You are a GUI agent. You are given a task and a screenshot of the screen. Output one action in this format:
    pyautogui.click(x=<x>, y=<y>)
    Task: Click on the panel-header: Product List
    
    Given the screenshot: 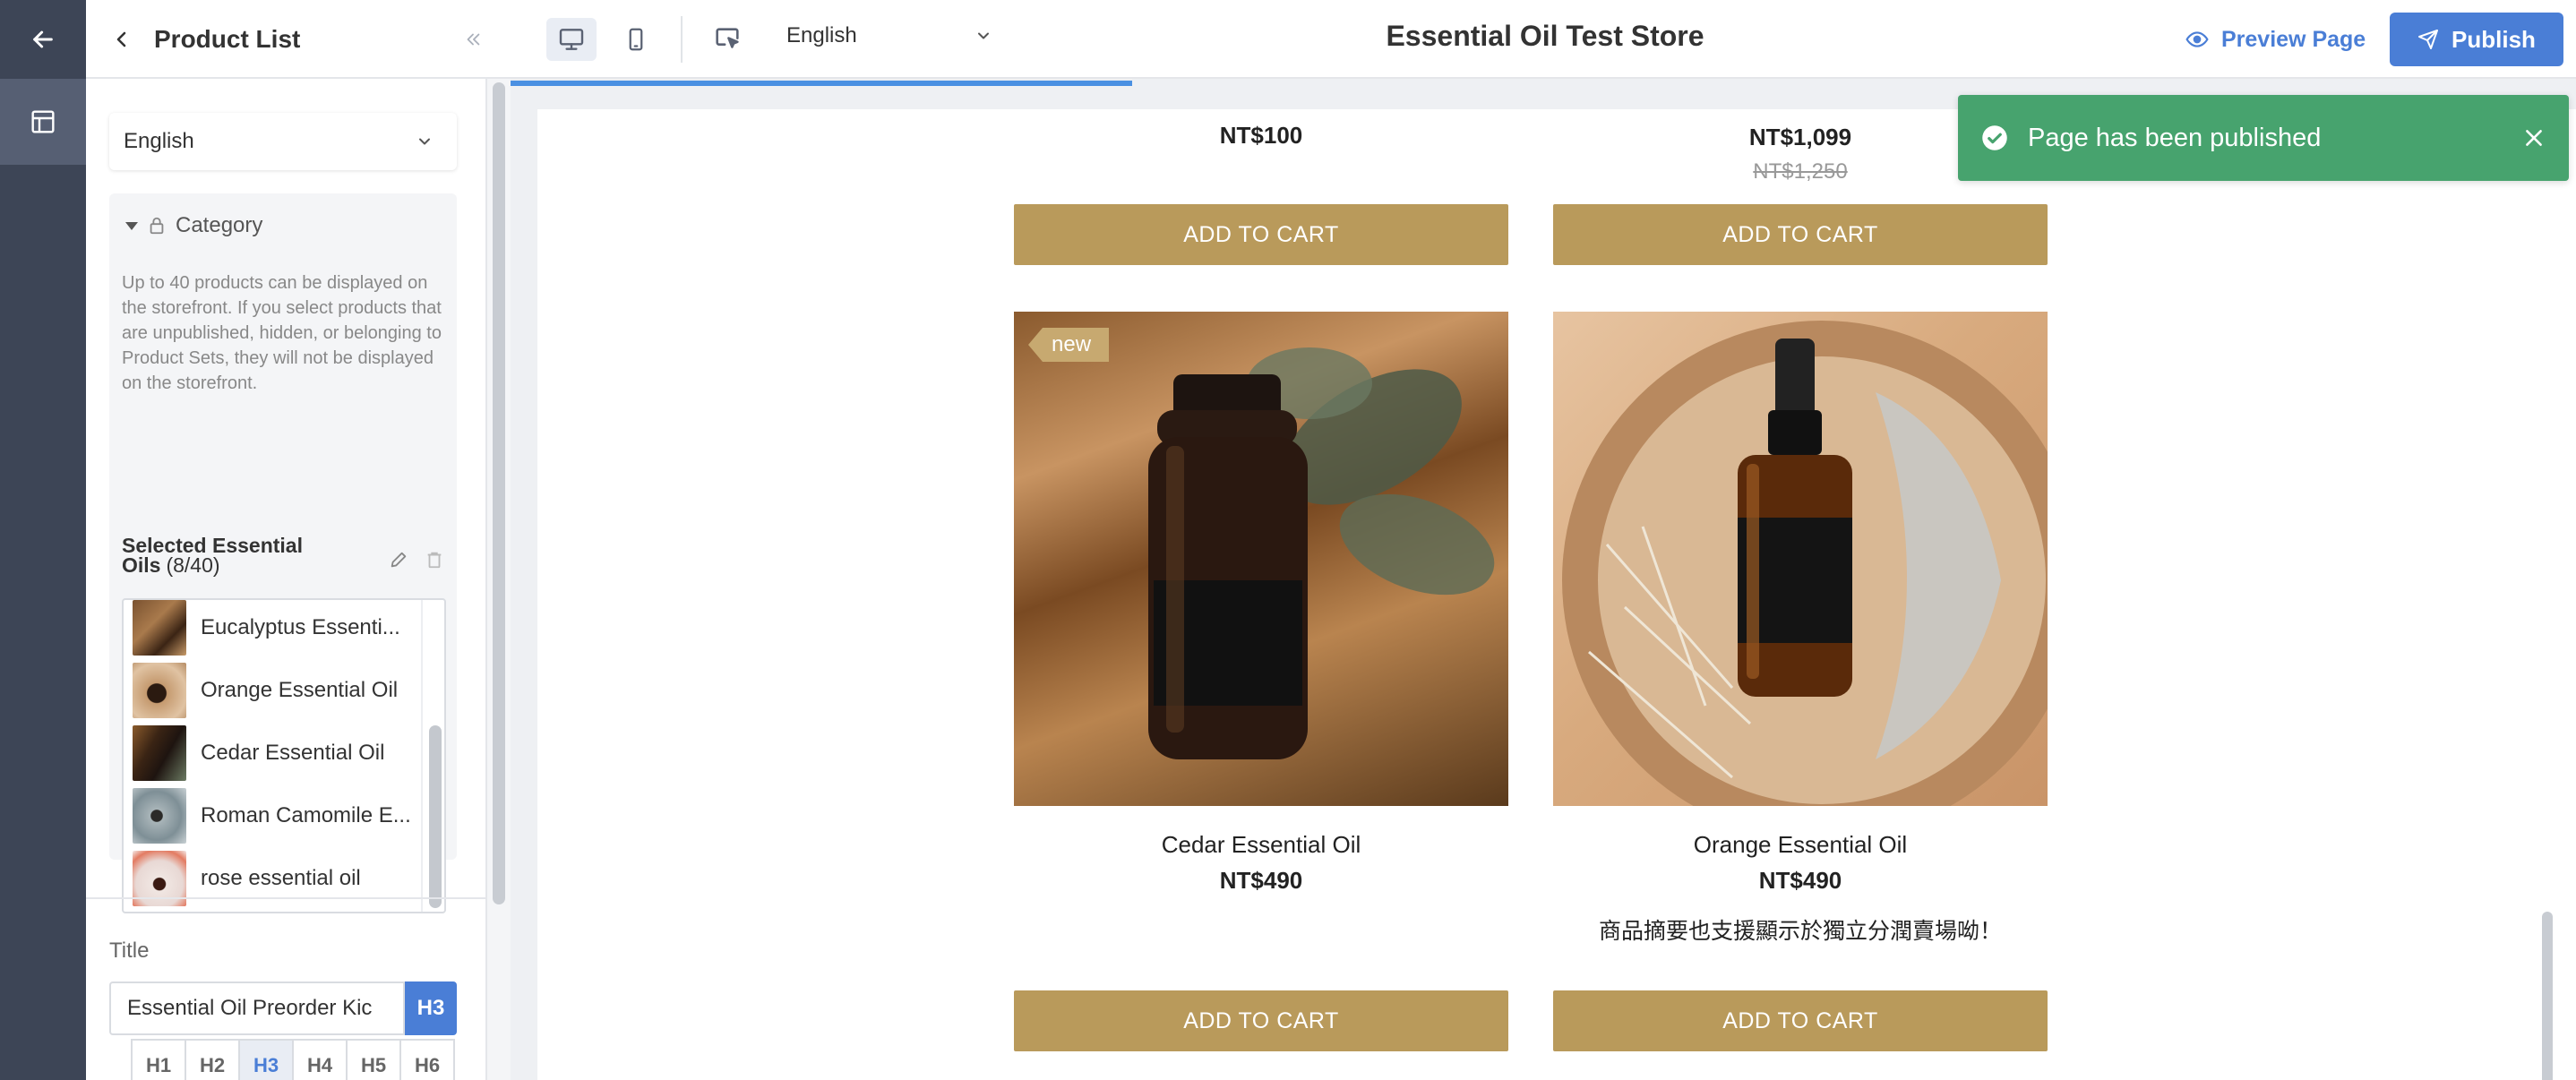 What is the action you would take?
    pyautogui.click(x=205, y=39)
    